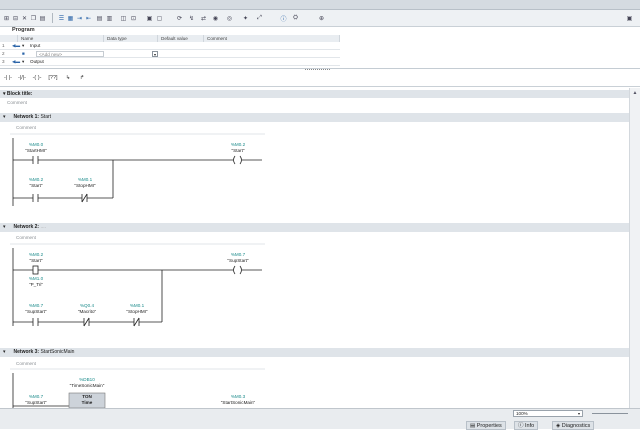 The image size is (640, 431). What do you see at coordinates (23, 30) in the screenshot?
I see `interface-title: Program` at bounding box center [23, 30].